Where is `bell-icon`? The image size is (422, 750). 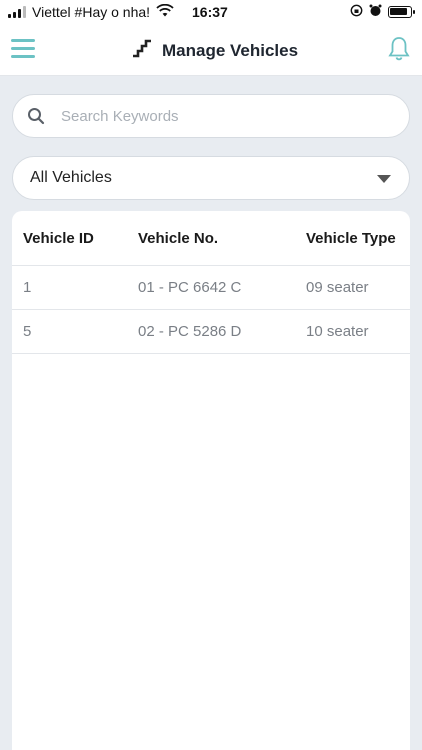 bell-icon is located at coordinates (399, 49).